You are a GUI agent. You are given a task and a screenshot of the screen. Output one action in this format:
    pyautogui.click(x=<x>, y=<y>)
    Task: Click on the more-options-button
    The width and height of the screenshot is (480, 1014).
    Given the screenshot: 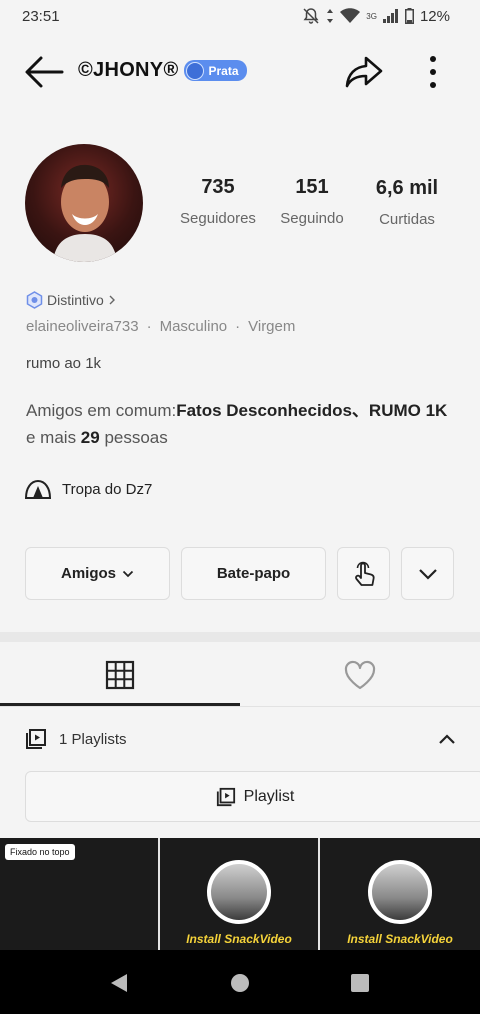 What is the action you would take?
    pyautogui.click(x=433, y=72)
    